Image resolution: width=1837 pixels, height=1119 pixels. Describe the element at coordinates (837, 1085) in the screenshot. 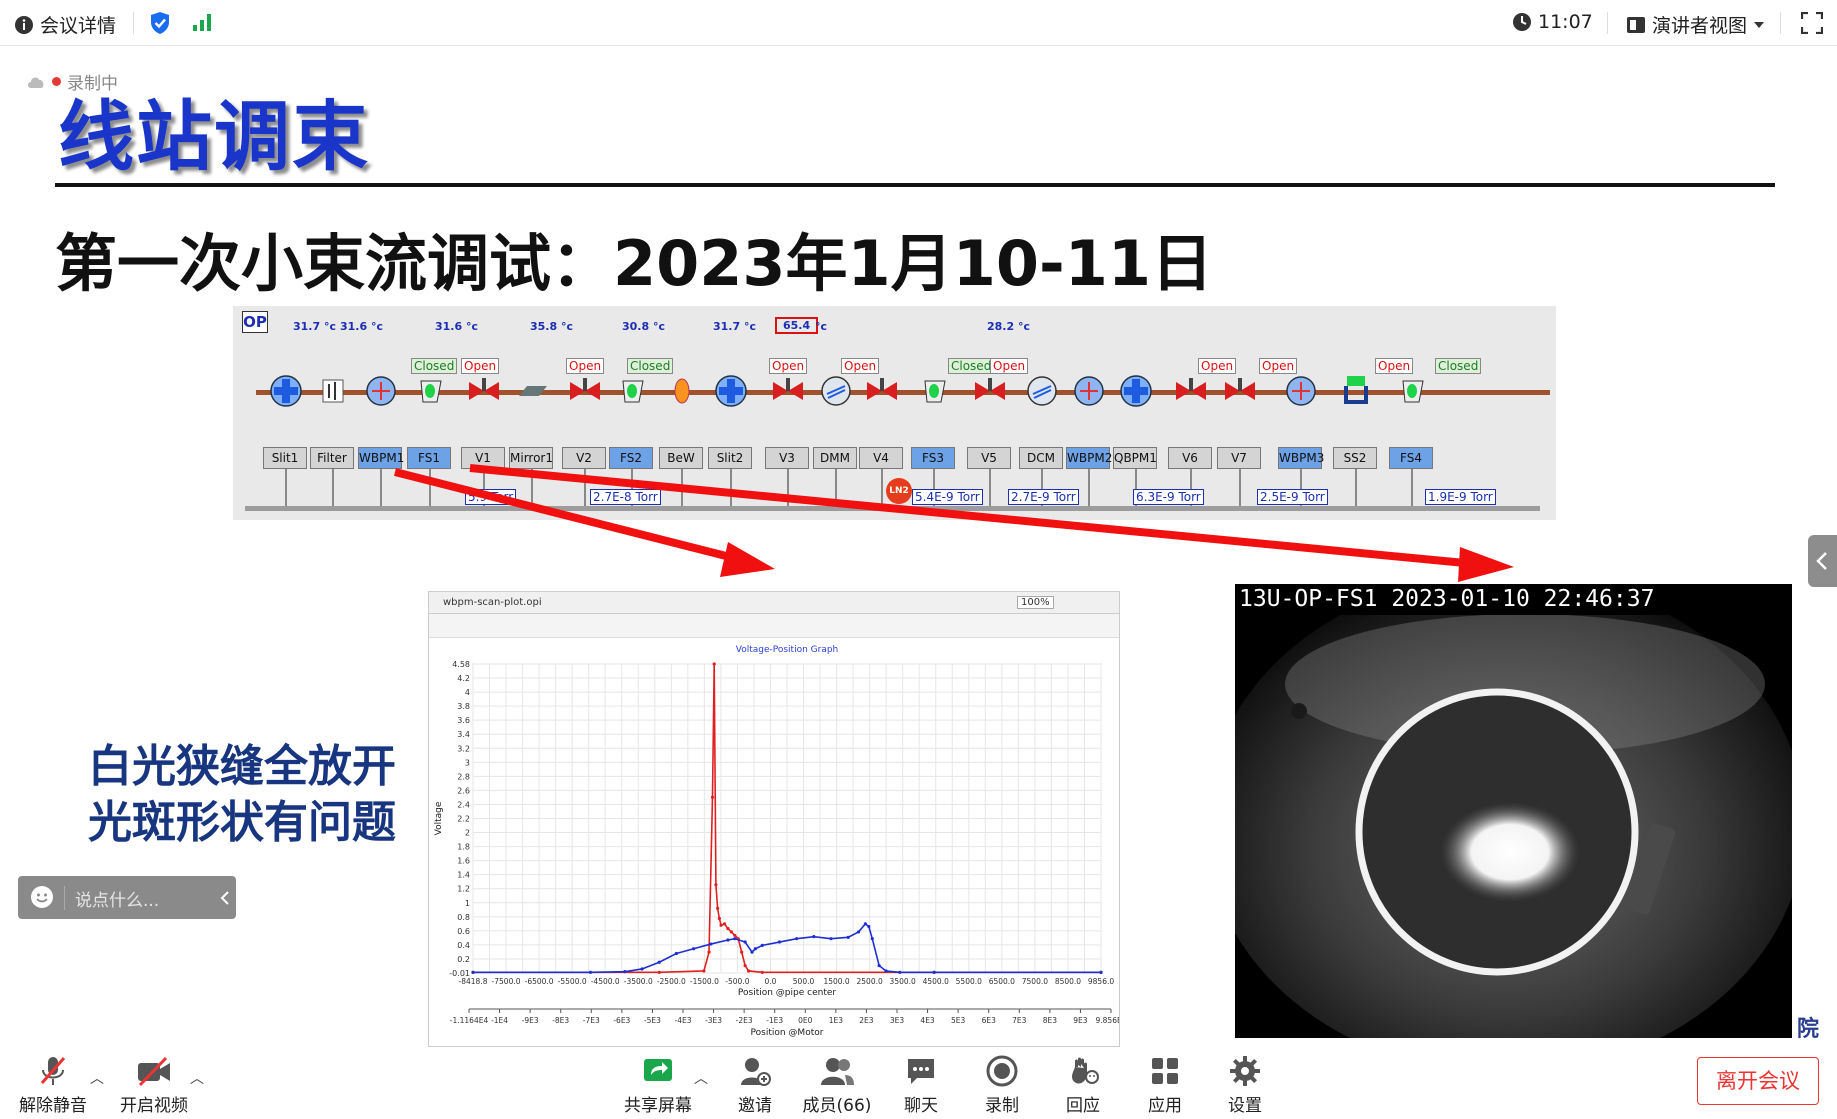

I see `members-button: 成员(66)` at that location.